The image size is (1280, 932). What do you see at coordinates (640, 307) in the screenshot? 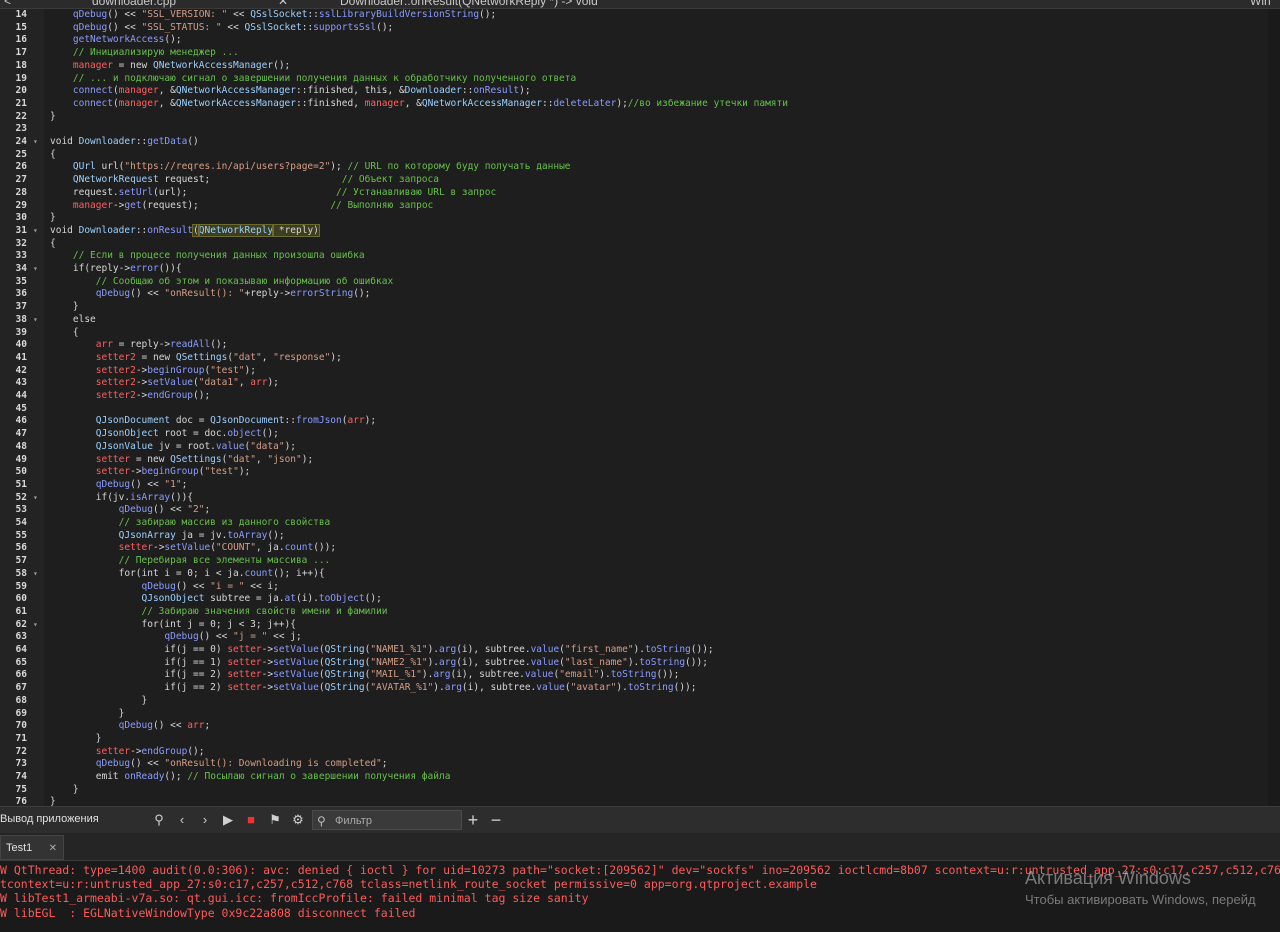
I see `code-line: 37 }` at bounding box center [640, 307].